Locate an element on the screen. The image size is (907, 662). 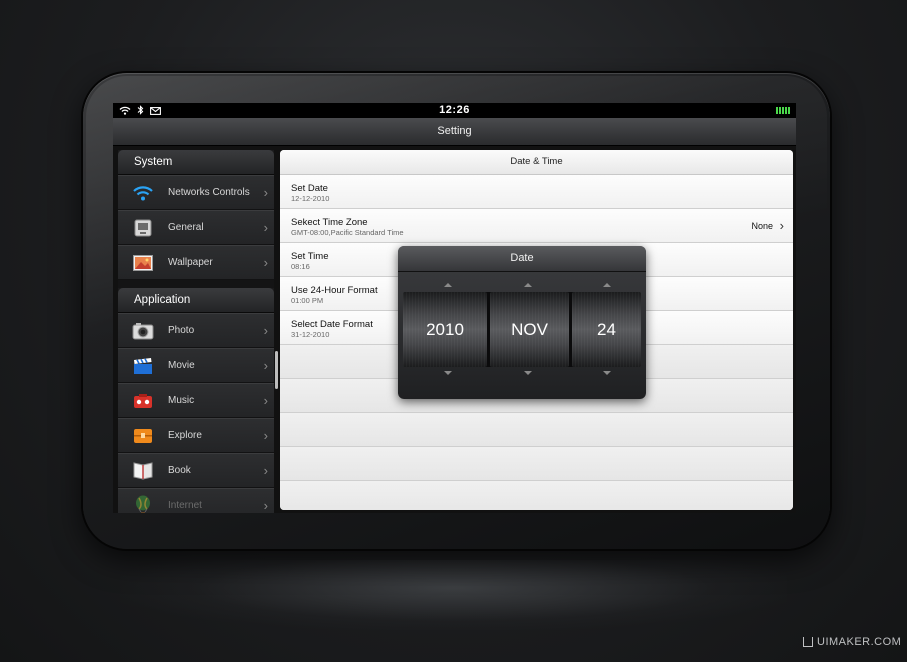
row-title: Set Time is located at coordinates (310, 256).